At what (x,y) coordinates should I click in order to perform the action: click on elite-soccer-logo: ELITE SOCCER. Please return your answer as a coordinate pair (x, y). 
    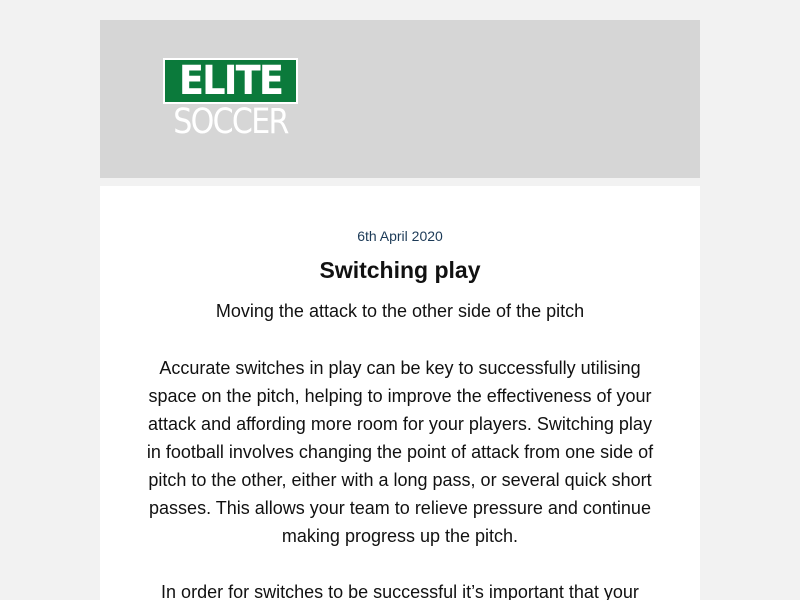
    Looking at the image, I should click on (230, 99).